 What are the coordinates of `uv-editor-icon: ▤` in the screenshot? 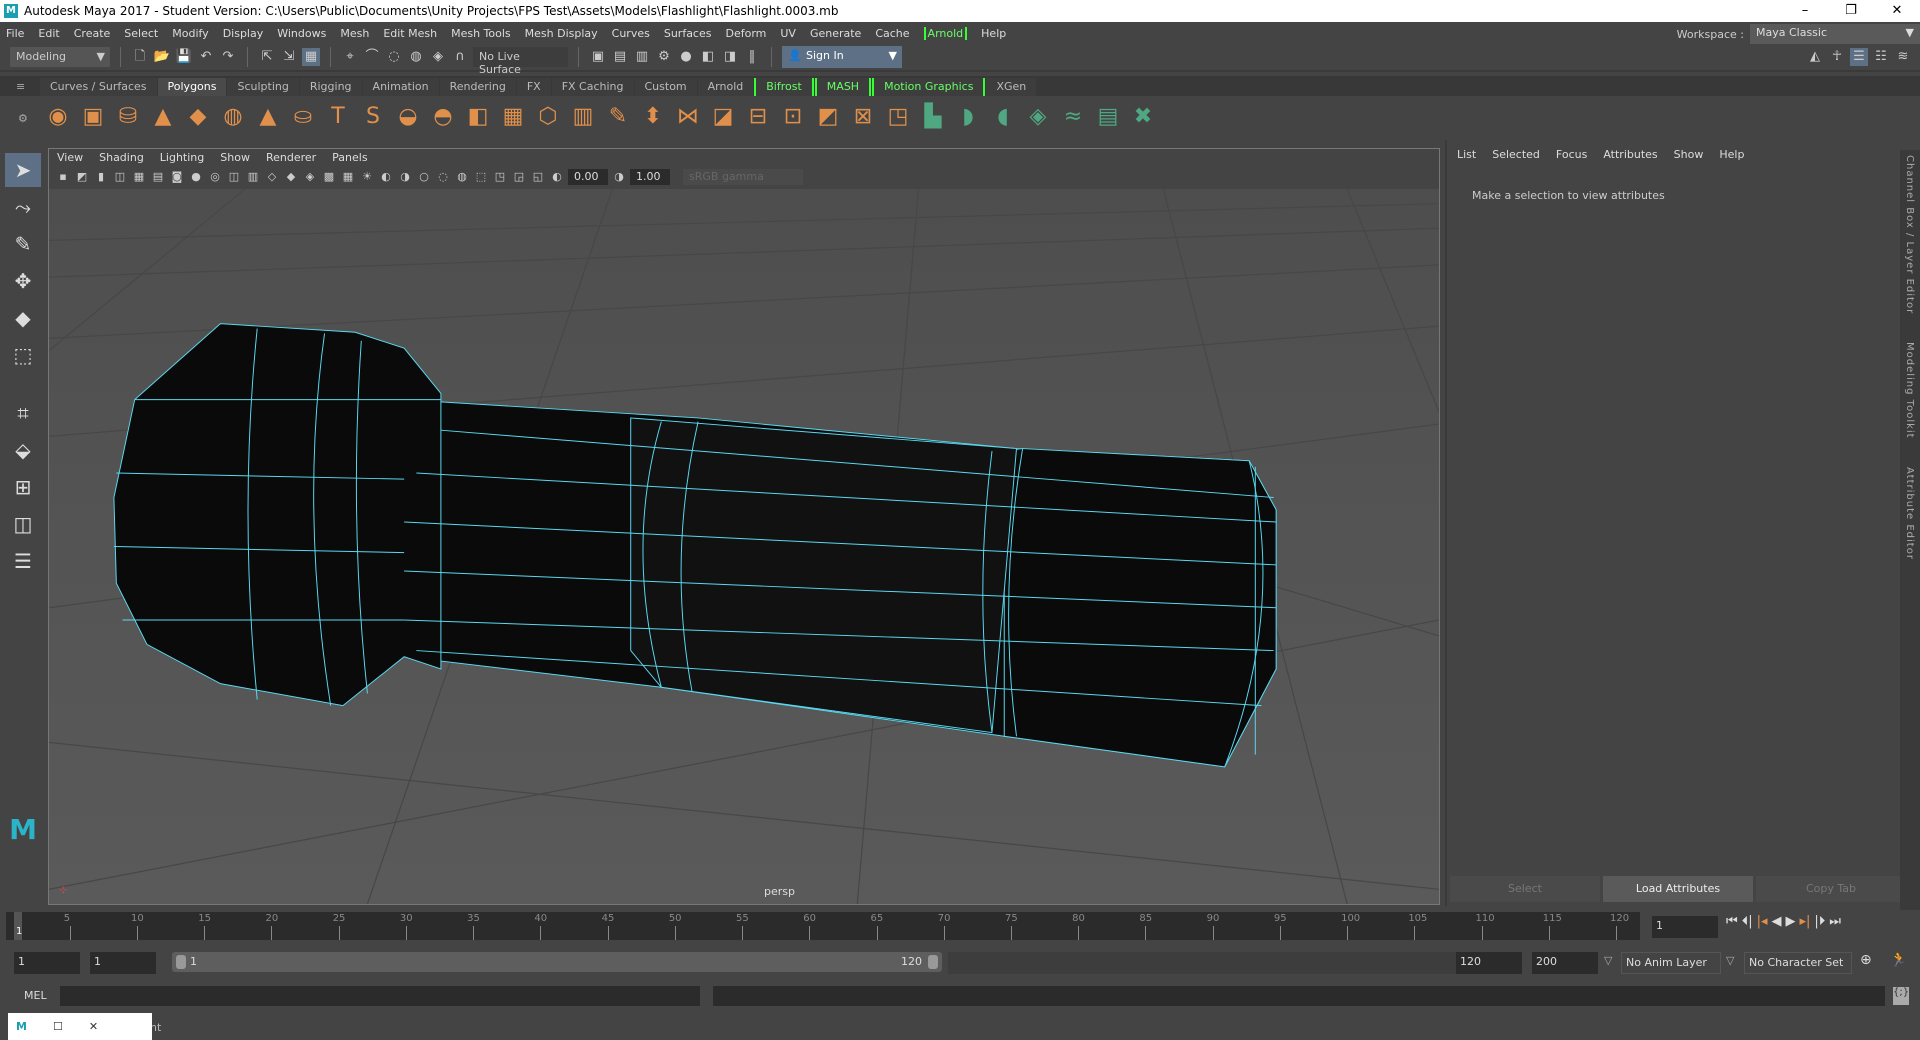 It's located at (1108, 117).